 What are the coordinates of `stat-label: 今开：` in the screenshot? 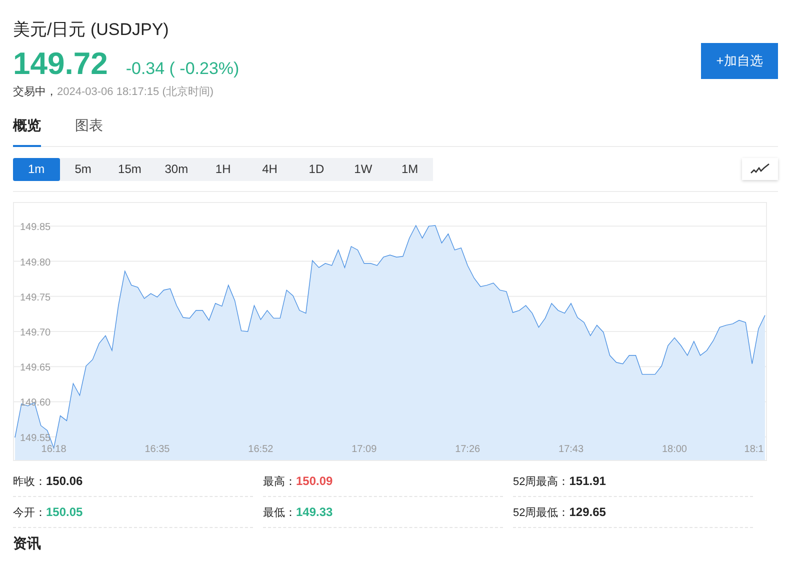 It's located at (29, 513).